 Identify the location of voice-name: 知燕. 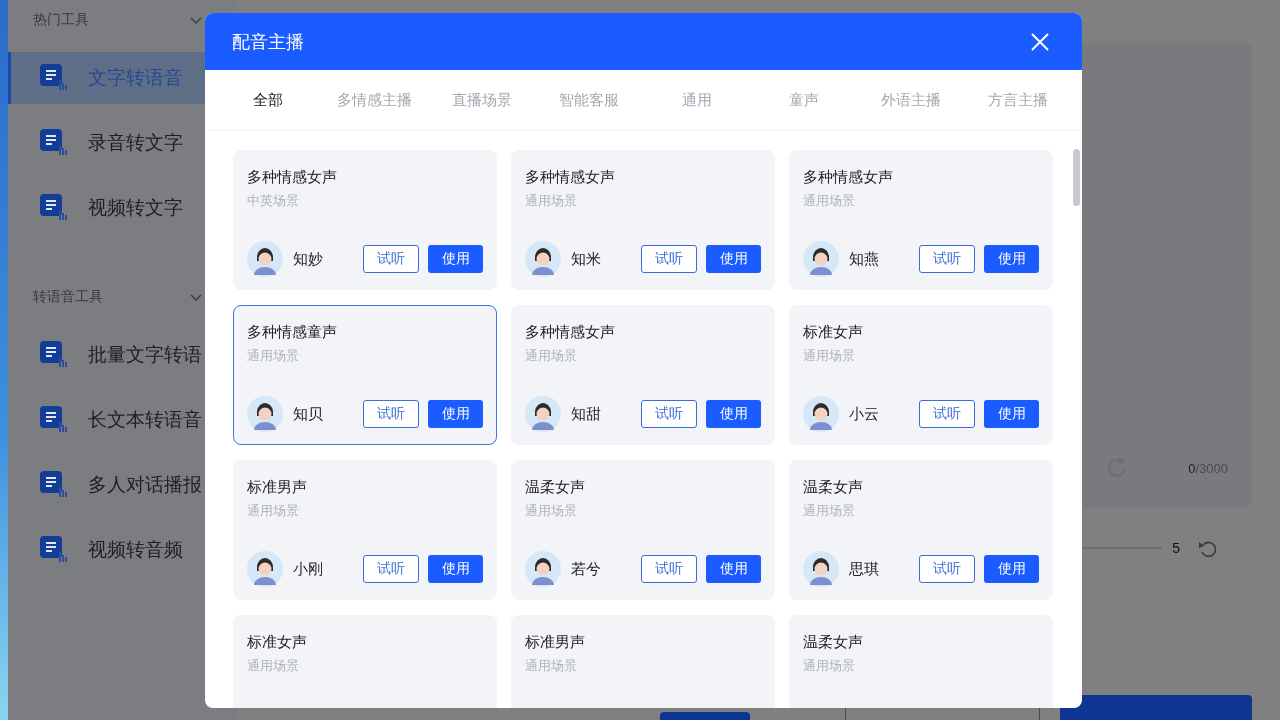
(864, 259).